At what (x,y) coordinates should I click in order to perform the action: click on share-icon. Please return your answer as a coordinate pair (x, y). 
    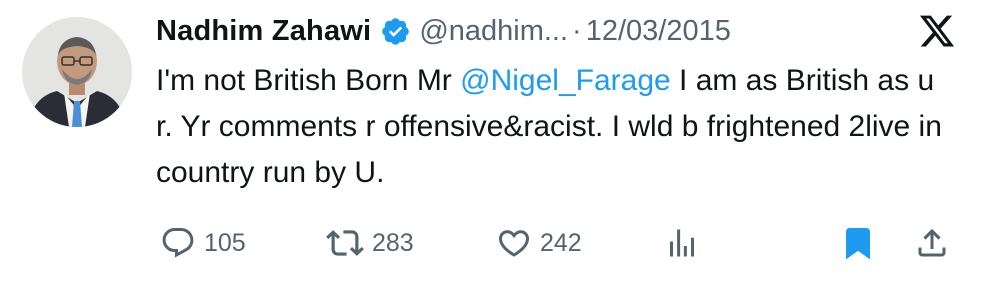
    Looking at the image, I should click on (932, 243).